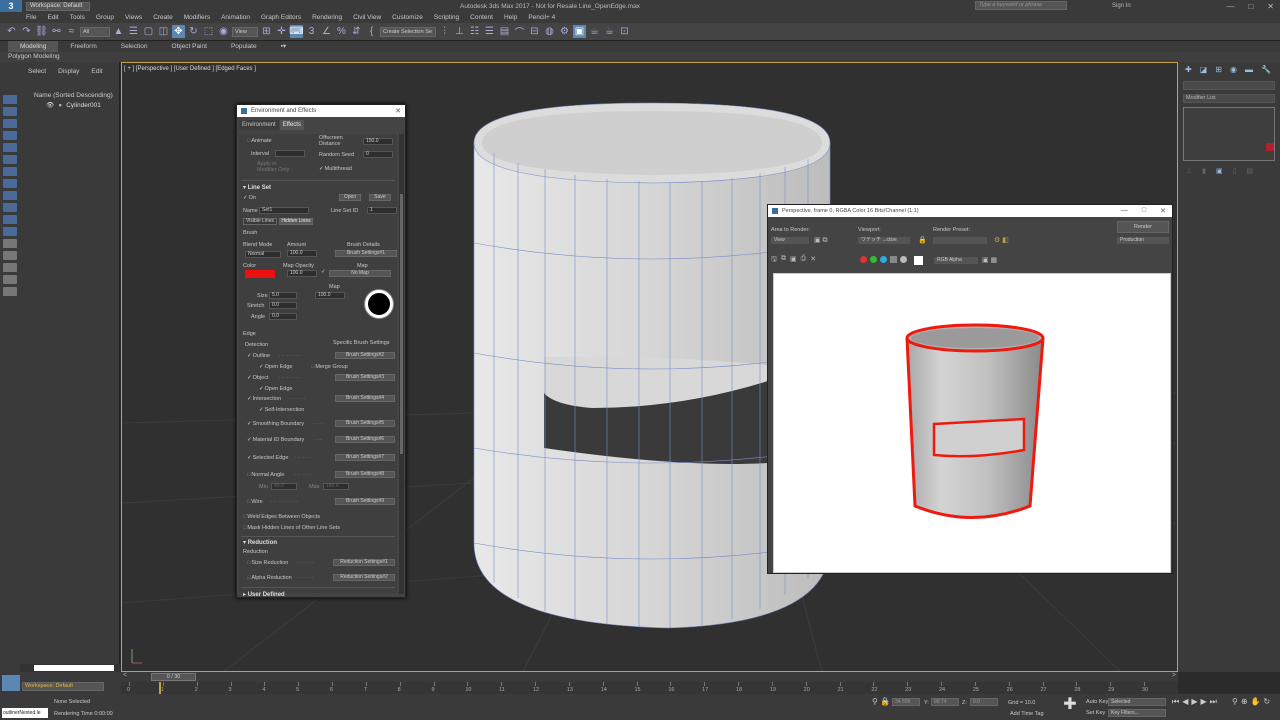  Describe the element at coordinates (296, 31) in the screenshot. I see `keyboard-shortcut-icon: ⌨` at that location.